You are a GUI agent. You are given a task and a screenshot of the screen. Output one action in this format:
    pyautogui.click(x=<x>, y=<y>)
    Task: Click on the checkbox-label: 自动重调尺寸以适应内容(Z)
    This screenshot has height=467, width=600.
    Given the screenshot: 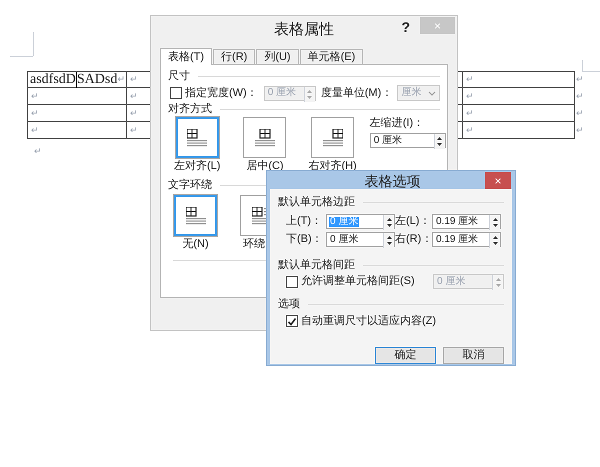 What is the action you would take?
    pyautogui.click(x=368, y=321)
    